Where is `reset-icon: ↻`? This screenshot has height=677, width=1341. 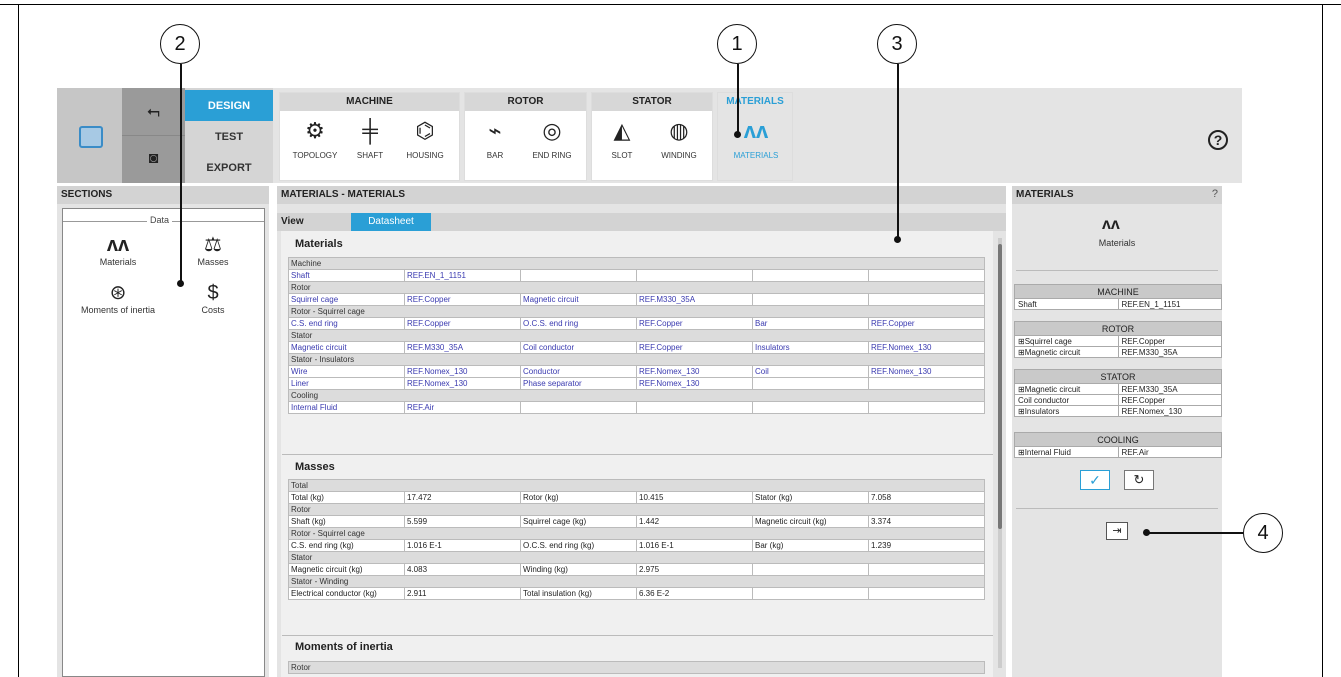
reset-icon: ↻ is located at coordinates (1139, 480).